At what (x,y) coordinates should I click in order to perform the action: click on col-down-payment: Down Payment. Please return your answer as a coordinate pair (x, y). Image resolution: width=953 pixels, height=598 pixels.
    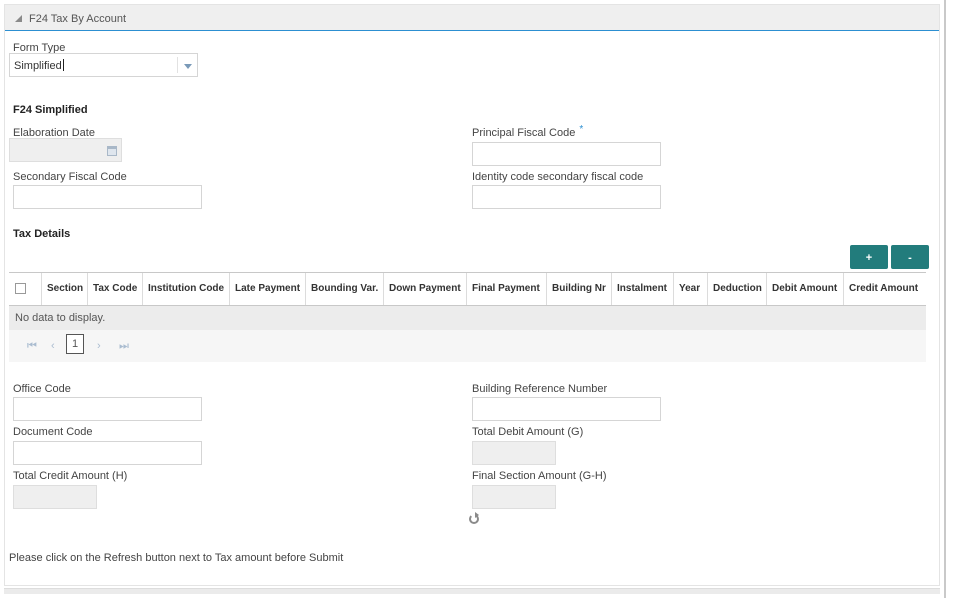
    Looking at the image, I should click on (424, 289).